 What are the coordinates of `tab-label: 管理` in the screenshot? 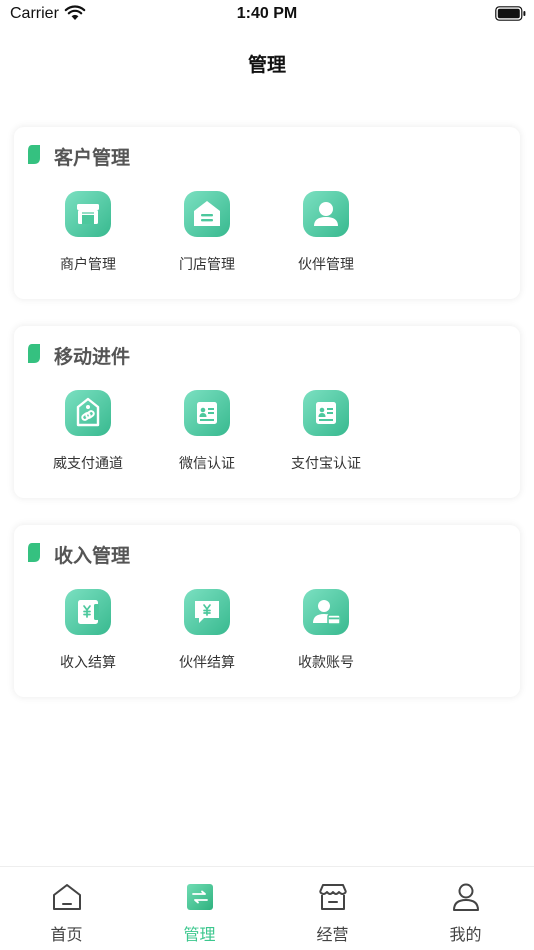 It's located at (199, 935).